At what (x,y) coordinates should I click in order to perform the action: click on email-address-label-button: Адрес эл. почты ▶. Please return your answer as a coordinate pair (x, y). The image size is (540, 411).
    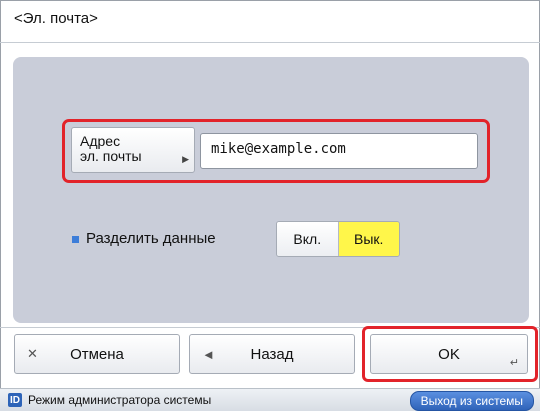
    Looking at the image, I should click on (133, 150).